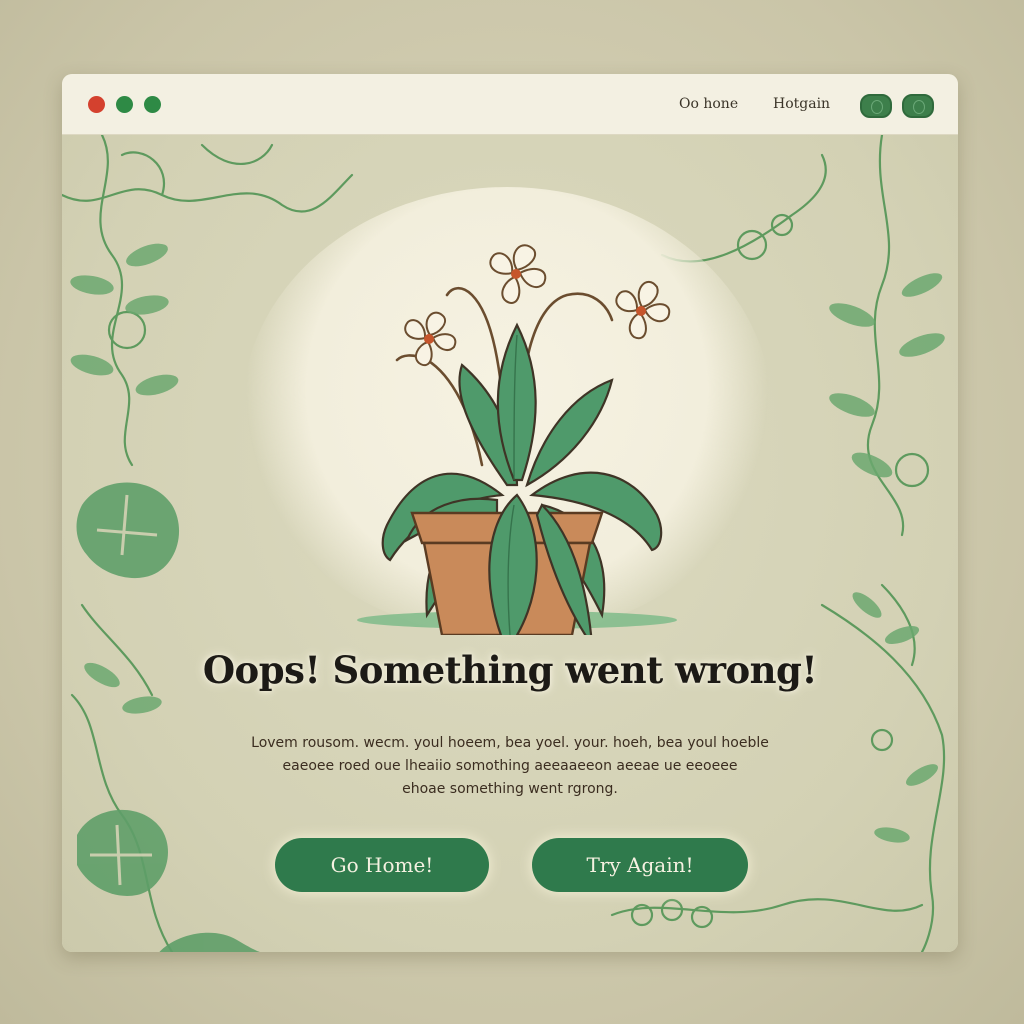 The image size is (1024, 1024). What do you see at coordinates (708, 104) in the screenshot?
I see `nav-link-home: Oo hone` at bounding box center [708, 104].